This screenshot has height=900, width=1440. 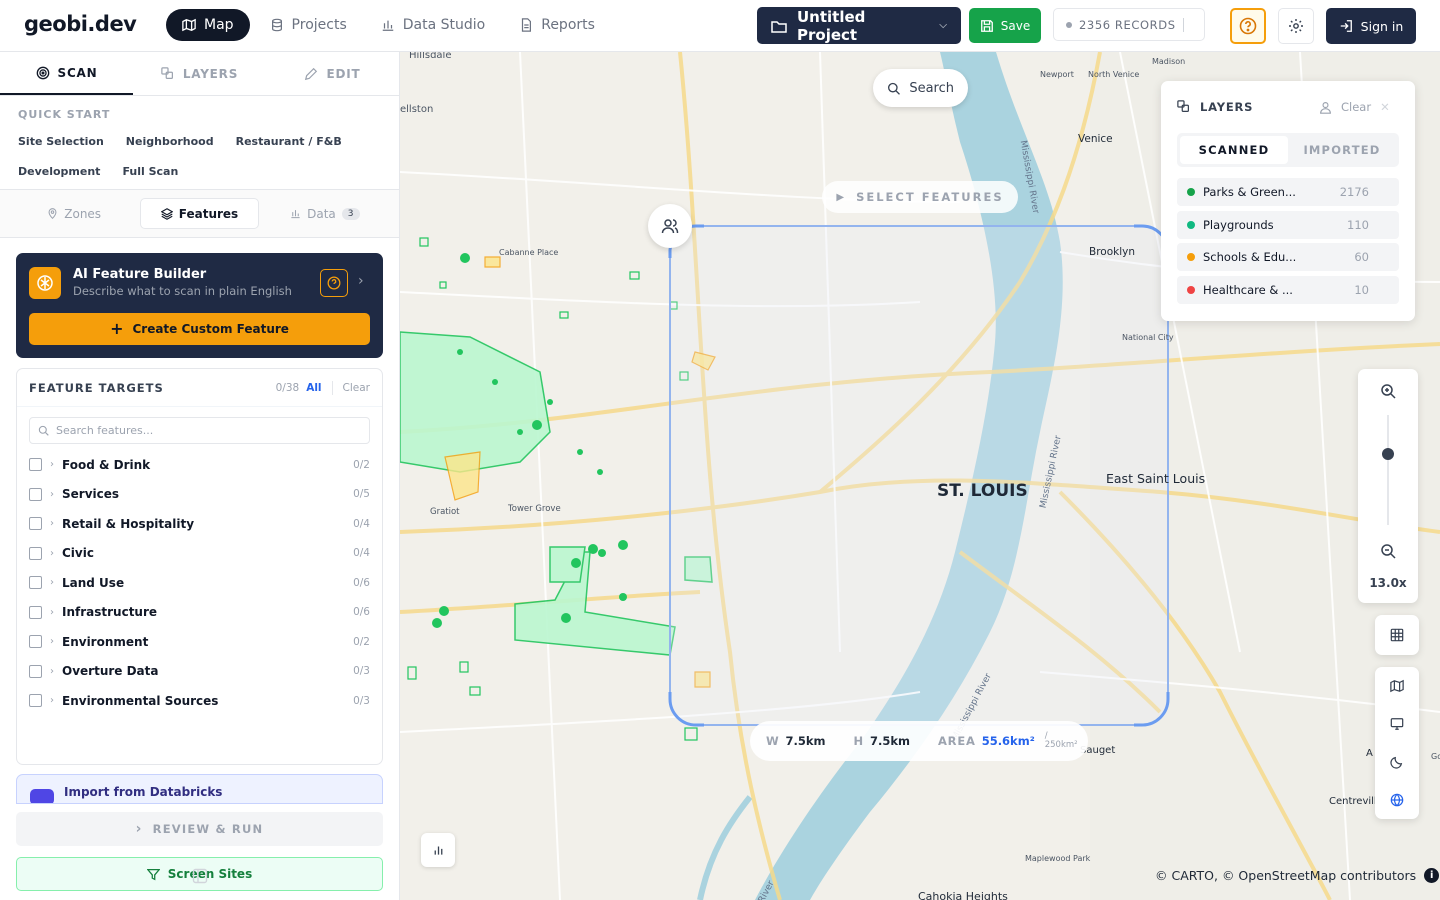 I want to click on zoom-in-icon, so click(x=1388, y=391).